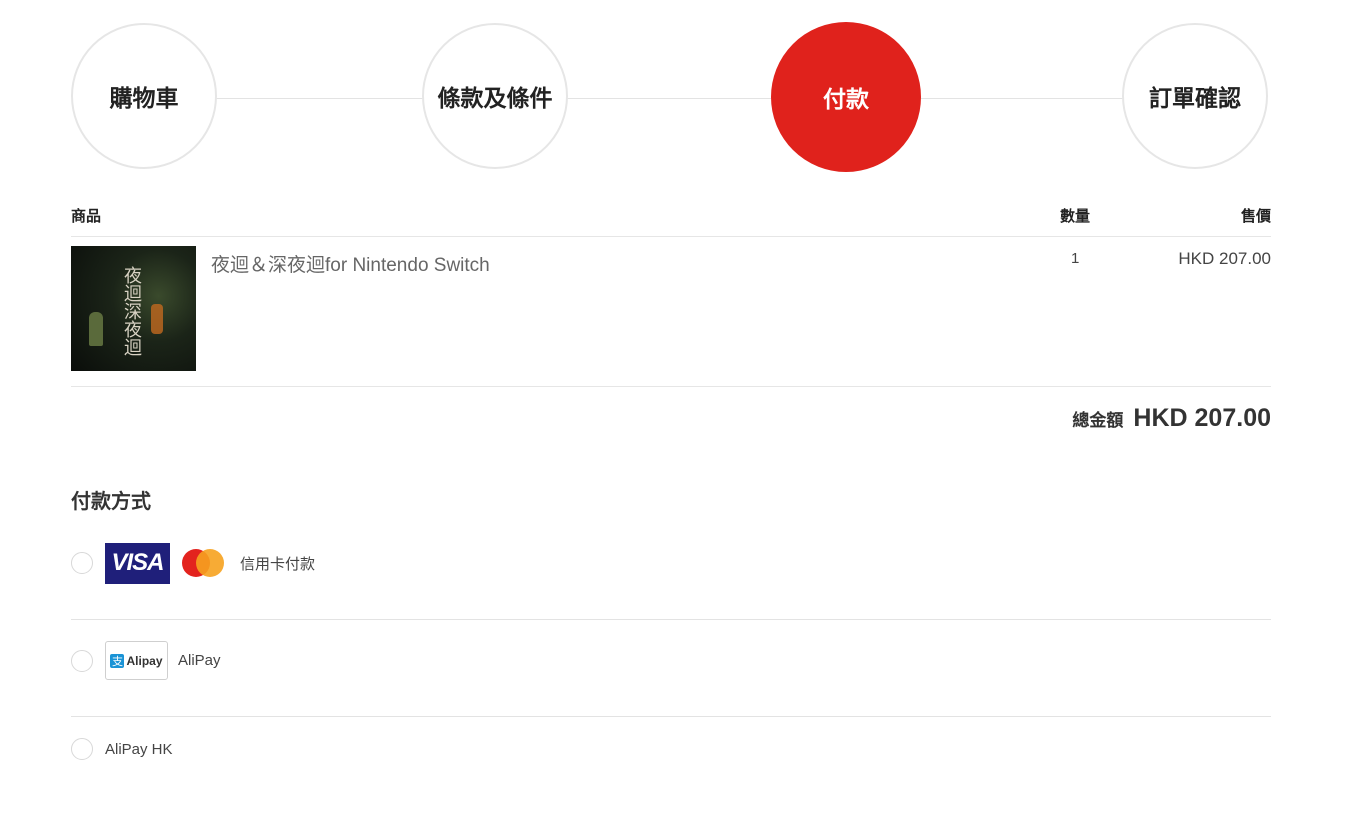 The height and width of the screenshot is (825, 1359). What do you see at coordinates (671, 580) in the screenshot?
I see `payment-option-credit-card: VISA 信用卡付款` at bounding box center [671, 580].